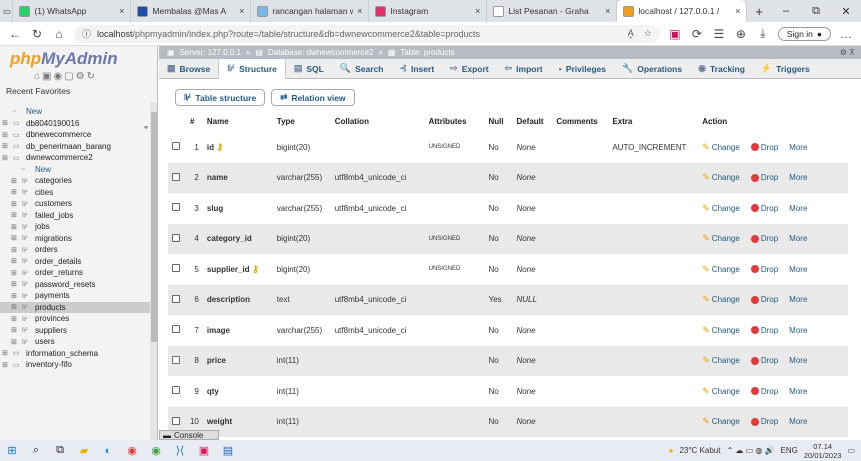 The width and height of the screenshot is (861, 461). What do you see at coordinates (75, 319) in the screenshot?
I see `tree-item: ⊞ ⊮ provinces` at bounding box center [75, 319].